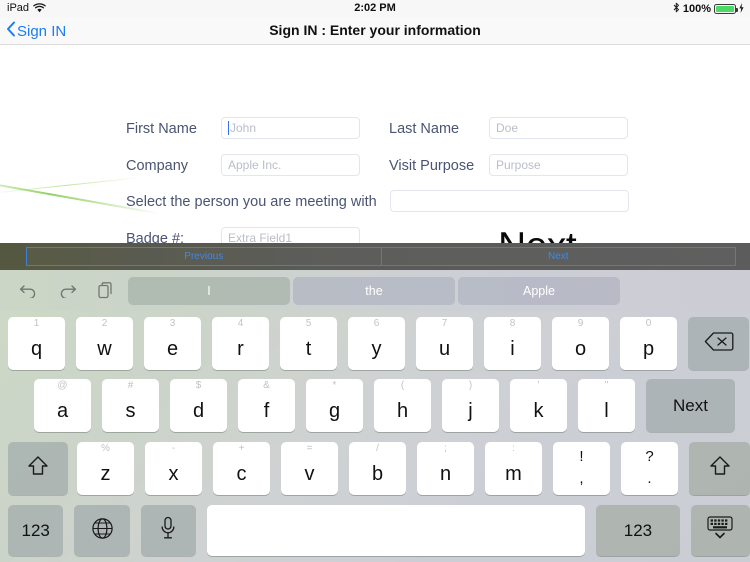 The height and width of the screenshot is (562, 750). What do you see at coordinates (424, 129) in the screenshot?
I see `last-name-label: Last Name` at bounding box center [424, 129].